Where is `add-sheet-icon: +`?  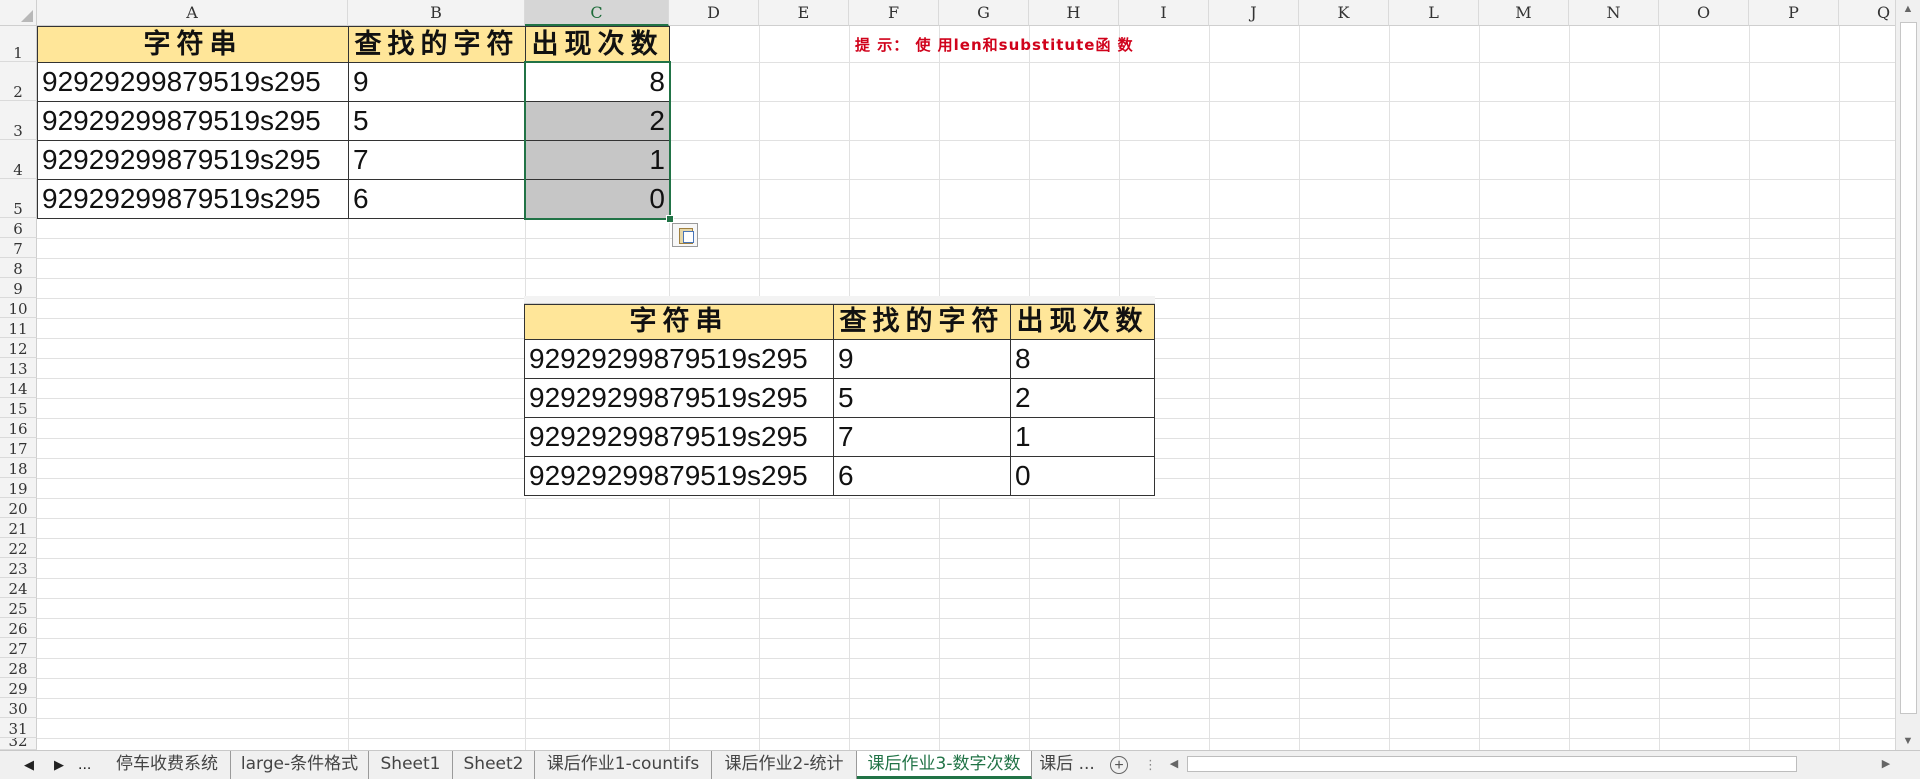 add-sheet-icon: + is located at coordinates (1119, 765).